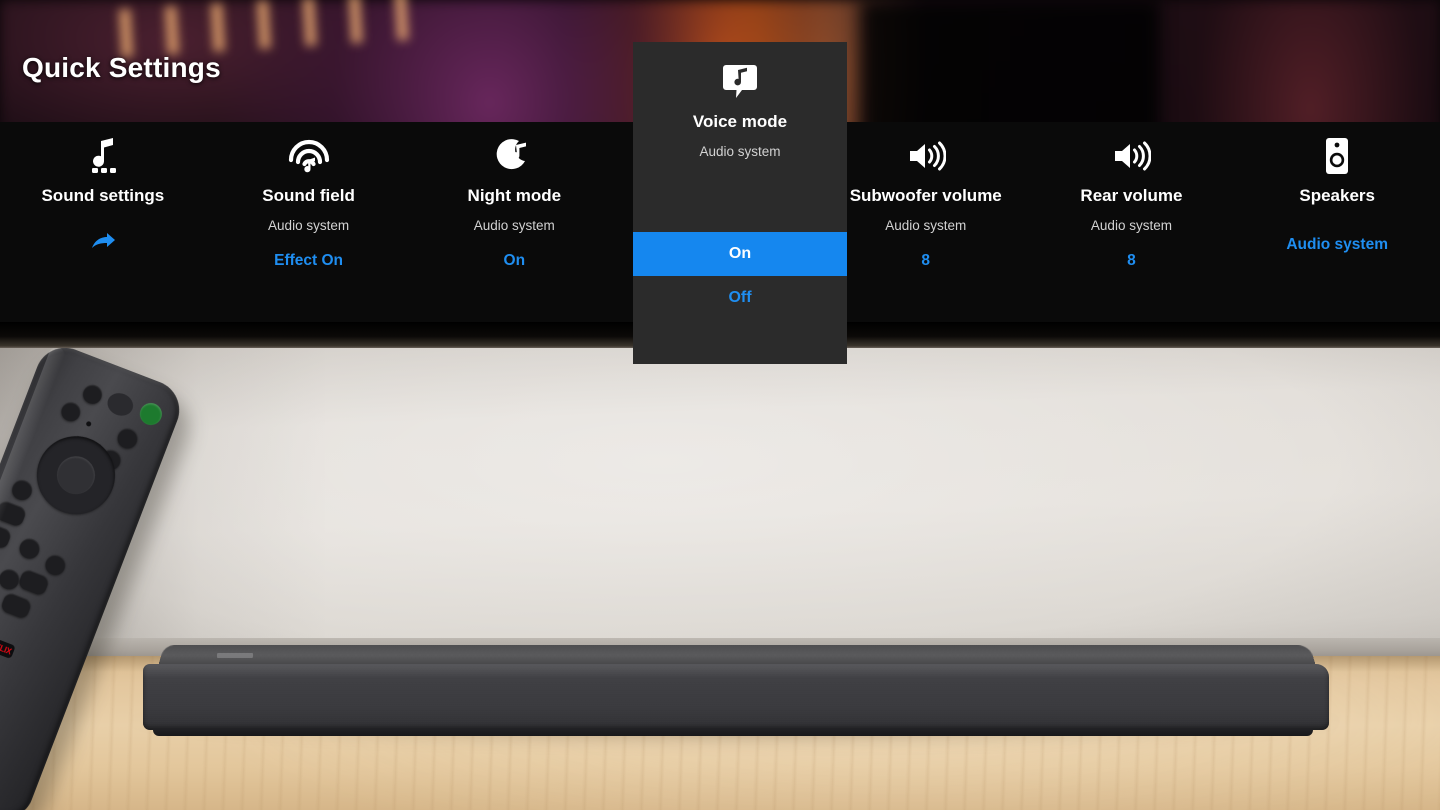 This screenshot has height=810, width=1440. What do you see at coordinates (514, 260) in the screenshot?
I see `quick-setting-value: On` at bounding box center [514, 260].